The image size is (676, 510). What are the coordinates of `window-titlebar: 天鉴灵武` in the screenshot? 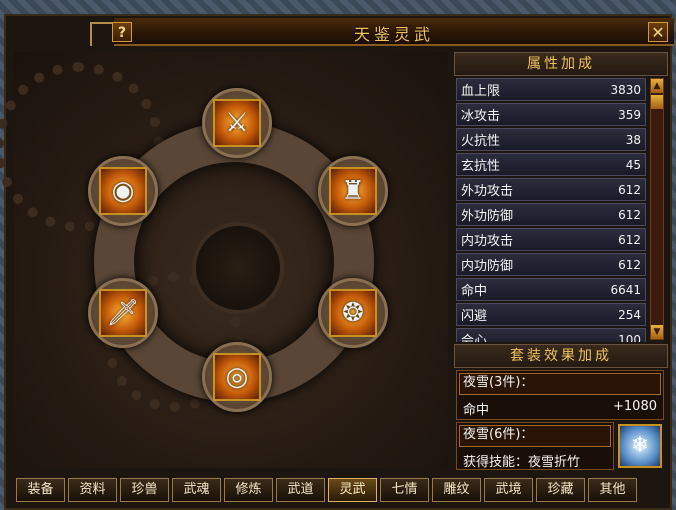 It's located at (394, 32).